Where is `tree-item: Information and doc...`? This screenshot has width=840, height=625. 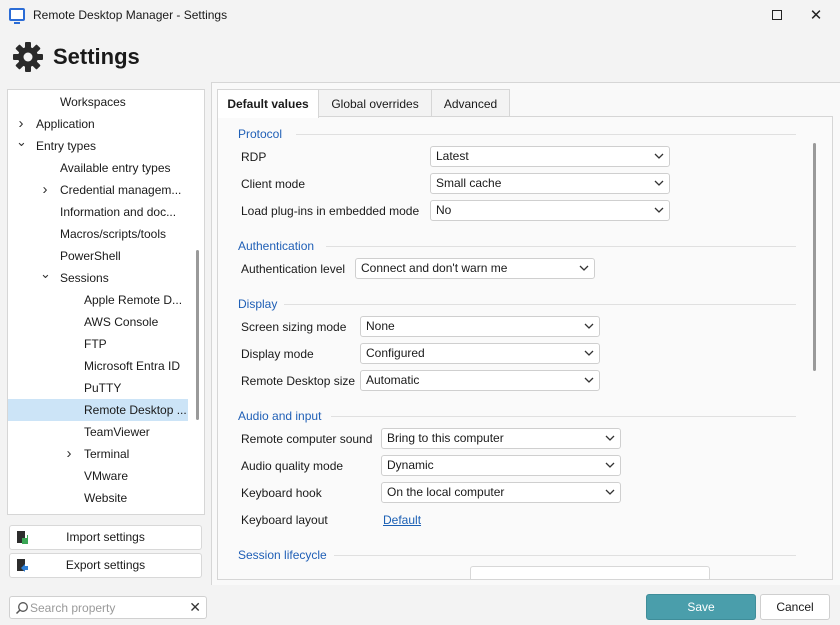
tree-item: Information and doc... is located at coordinates (98, 212).